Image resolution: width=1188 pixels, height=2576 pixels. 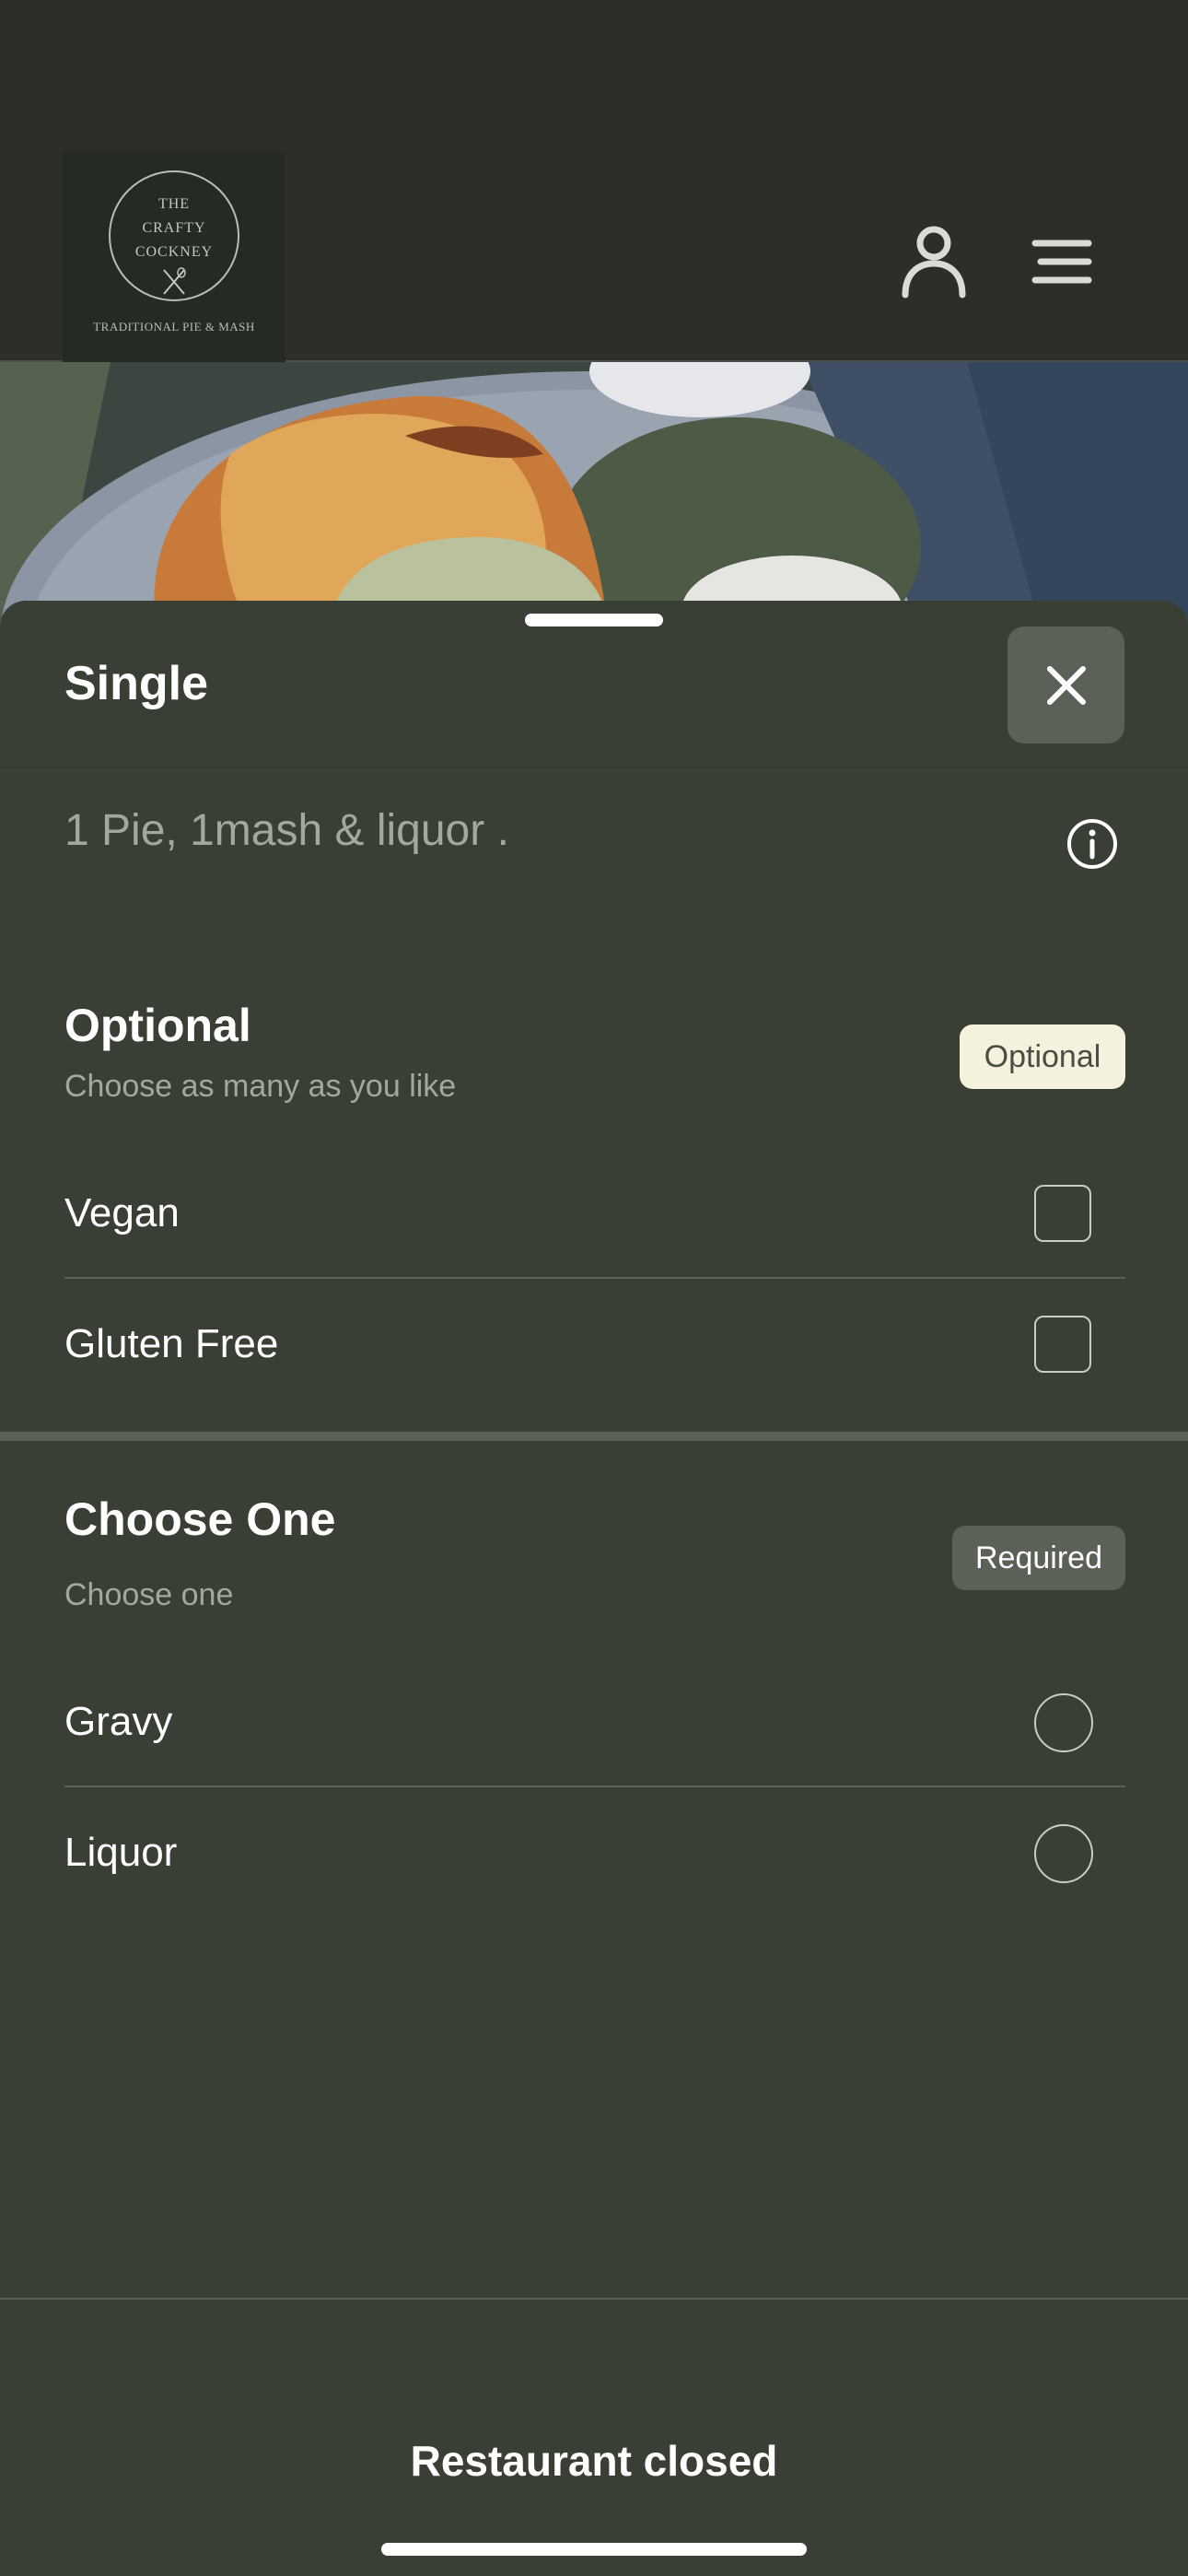 I want to click on liquor-radio, so click(x=1063, y=1853).